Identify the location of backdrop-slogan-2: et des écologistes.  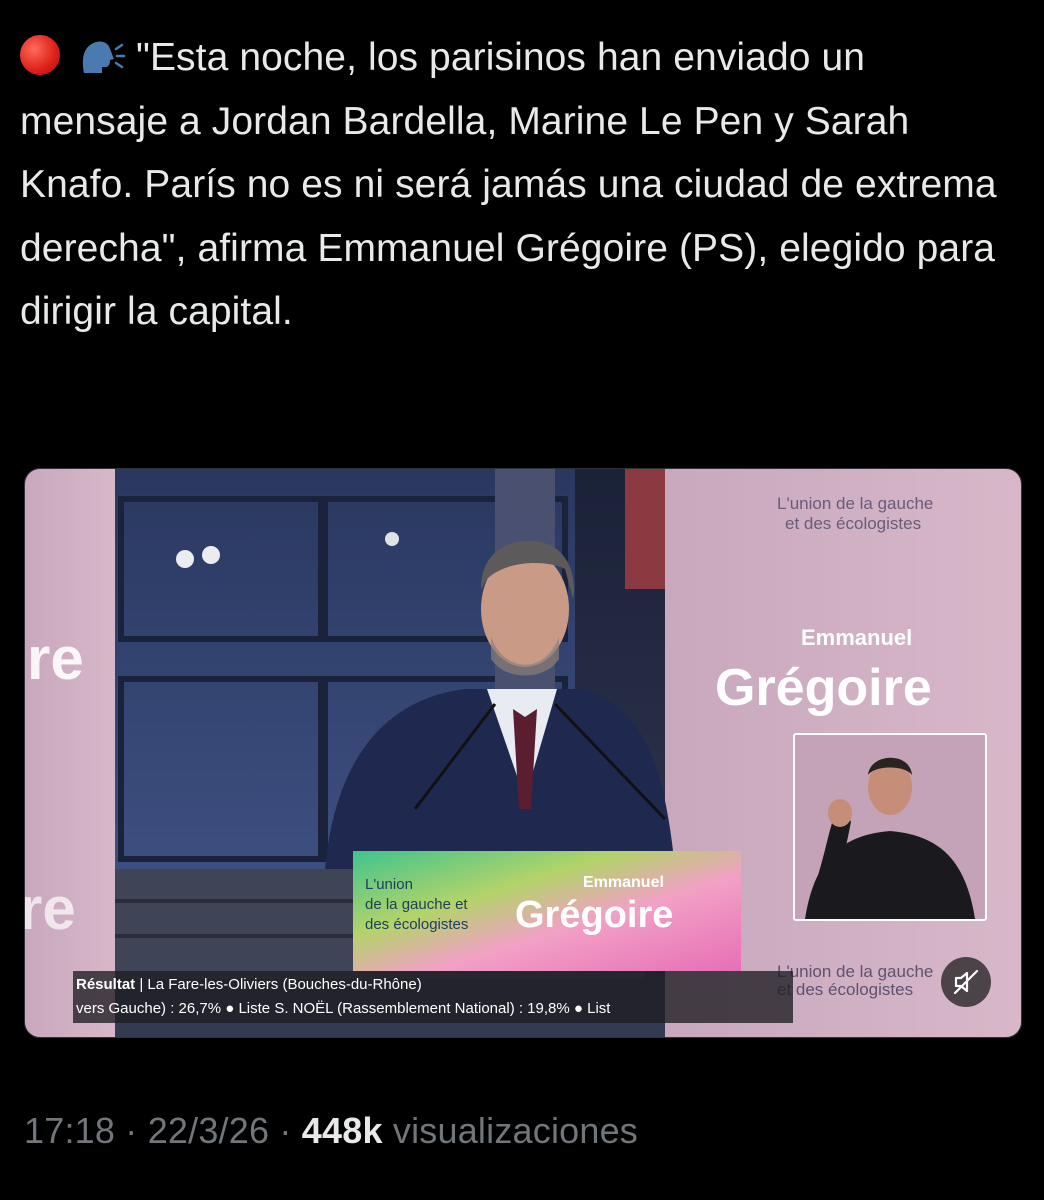
(853, 523).